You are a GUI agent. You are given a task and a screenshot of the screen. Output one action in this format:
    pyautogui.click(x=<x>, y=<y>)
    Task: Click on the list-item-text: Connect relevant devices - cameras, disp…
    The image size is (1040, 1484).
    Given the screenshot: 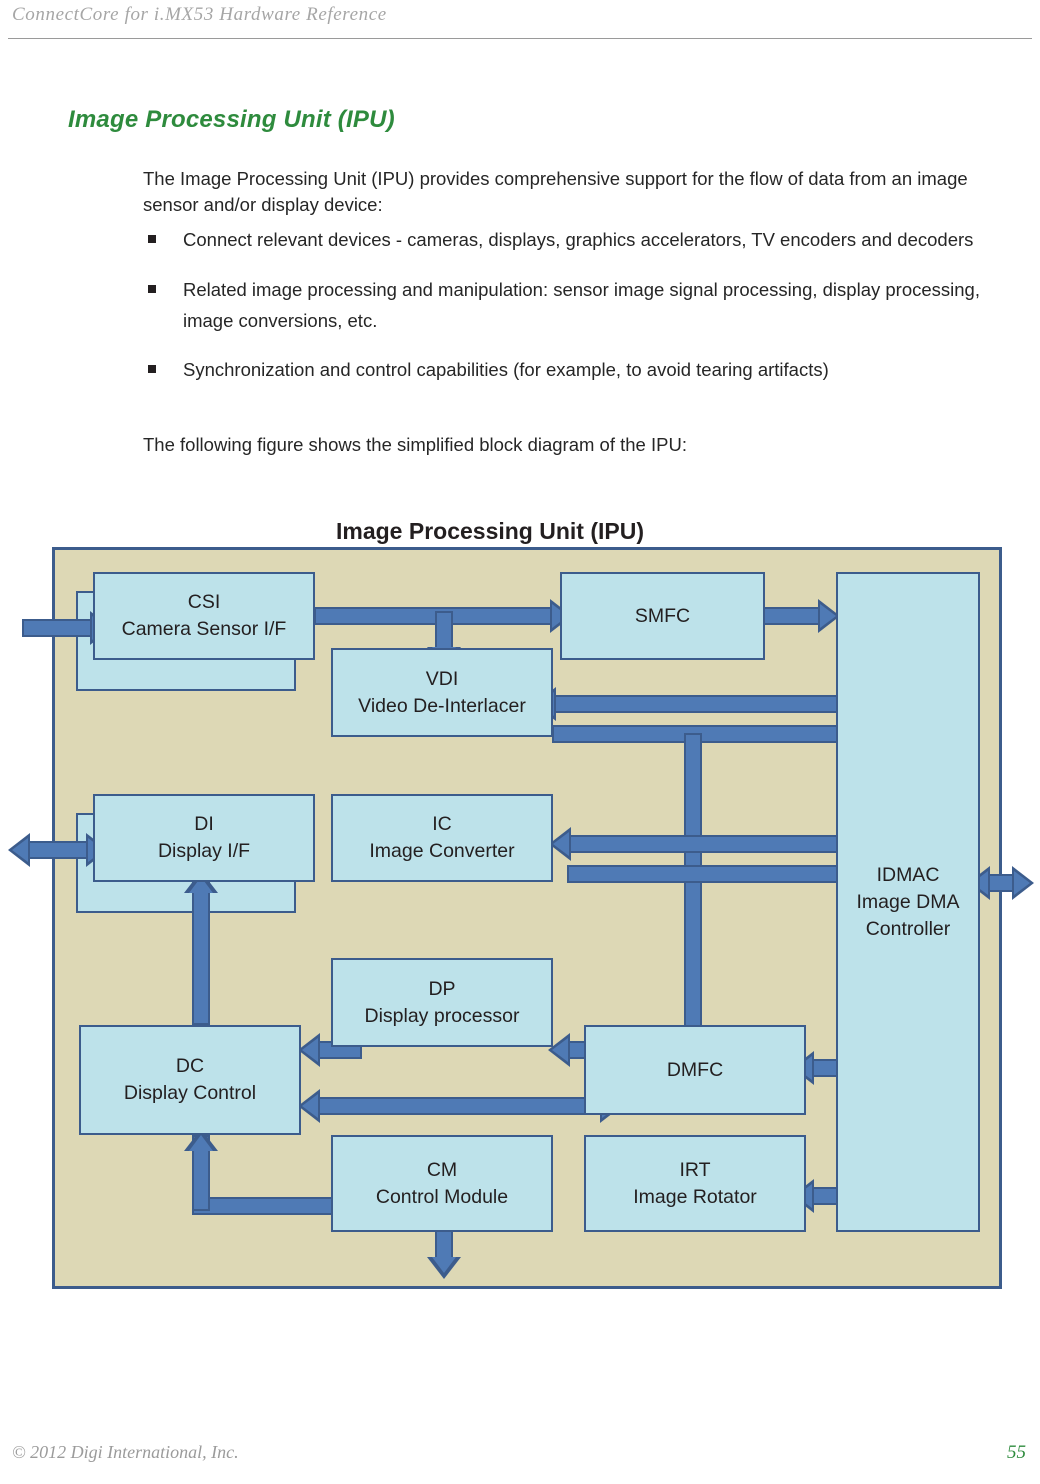 What is the action you would take?
    pyautogui.click(x=578, y=239)
    